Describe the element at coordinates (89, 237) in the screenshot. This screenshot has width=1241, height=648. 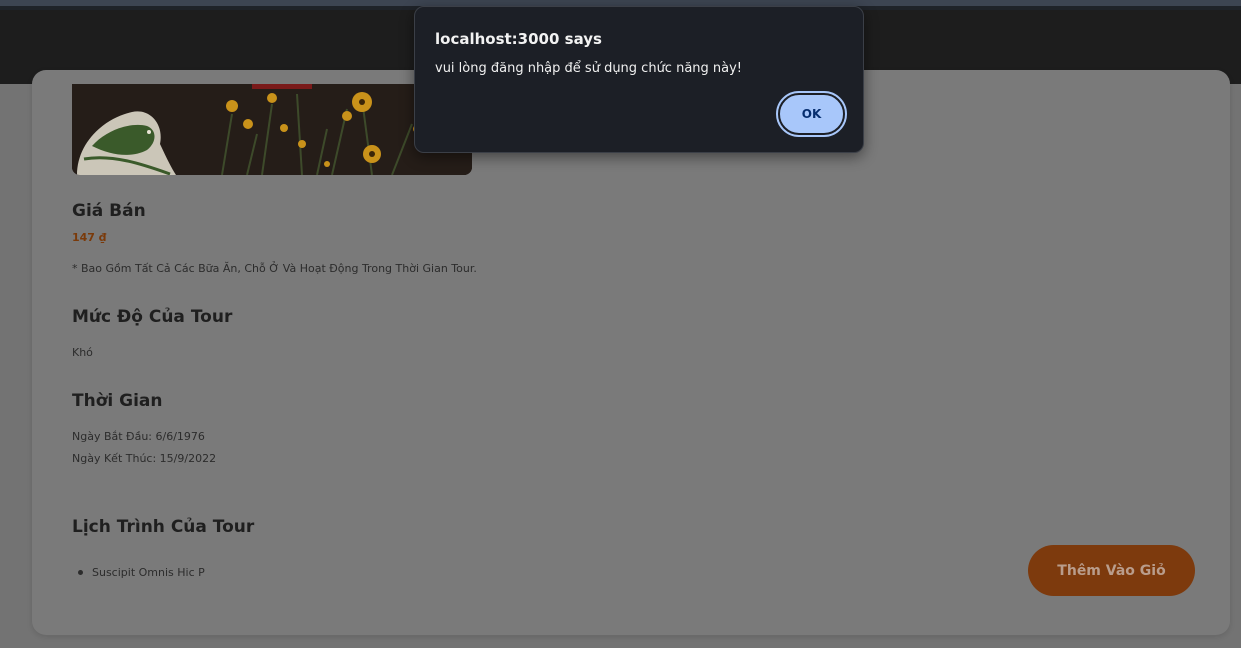
I see `price-value: 147 ₫` at that location.